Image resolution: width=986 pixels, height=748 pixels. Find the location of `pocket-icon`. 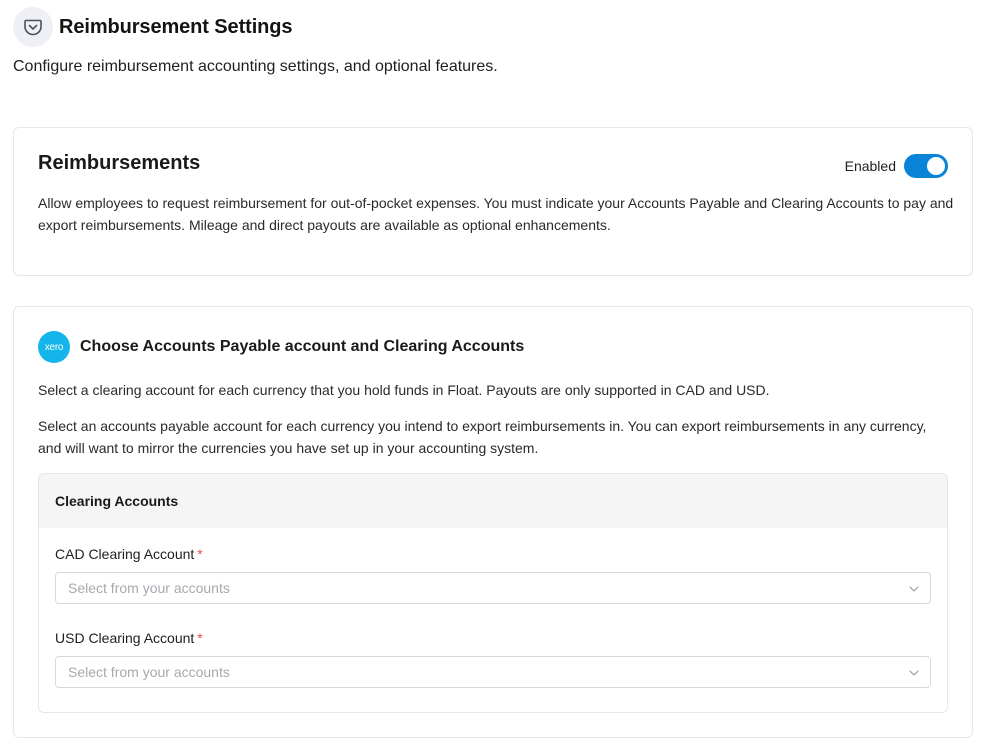

pocket-icon is located at coordinates (33, 27).